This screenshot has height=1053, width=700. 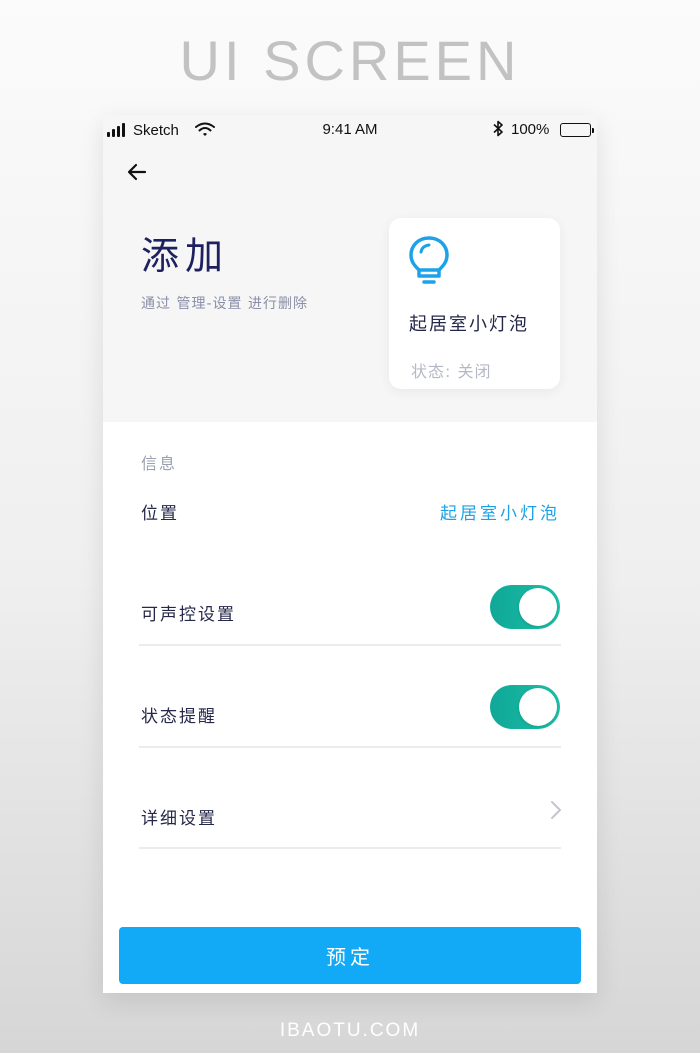 I want to click on details-label: 详细设置, so click(x=179, y=816).